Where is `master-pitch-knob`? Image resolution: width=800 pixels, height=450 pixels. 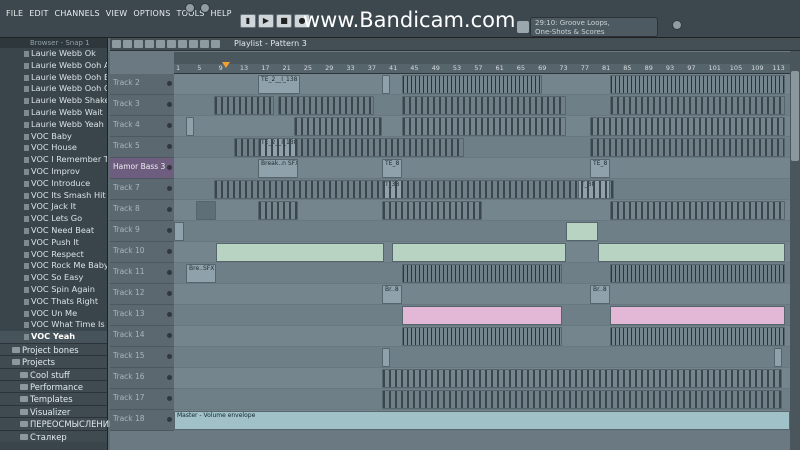
master-pitch-knob is located at coordinates (205, 8).